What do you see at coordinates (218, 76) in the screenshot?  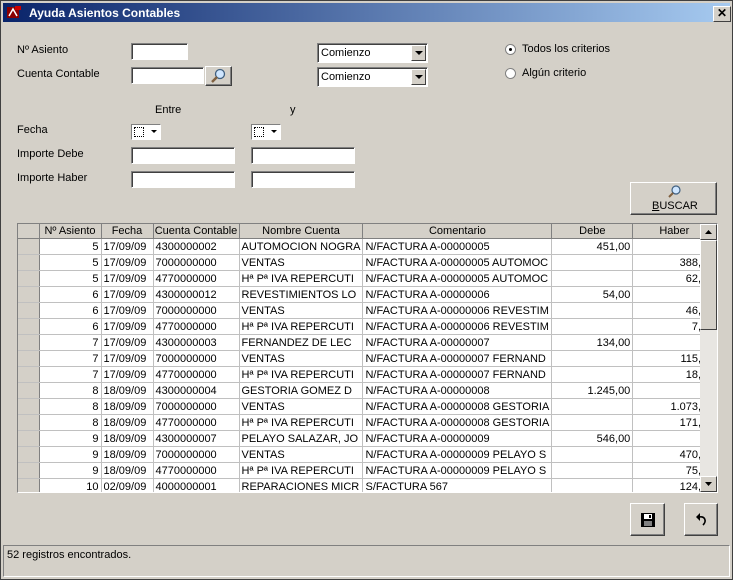 I see `cuenta-search-button` at bounding box center [218, 76].